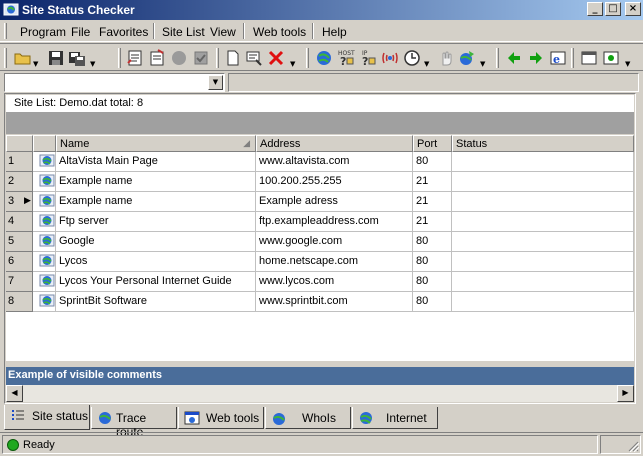 The image size is (643, 456). I want to click on browser-icon: e, so click(558, 58).